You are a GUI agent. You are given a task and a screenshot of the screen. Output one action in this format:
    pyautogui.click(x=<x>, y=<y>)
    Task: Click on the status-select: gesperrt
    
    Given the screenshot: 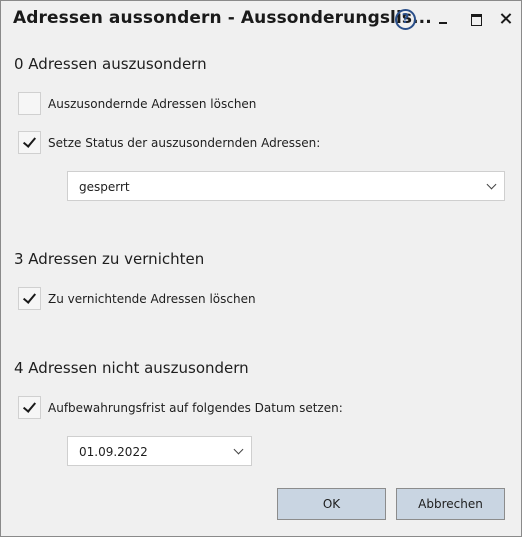 What is the action you would take?
    pyautogui.click(x=286, y=186)
    